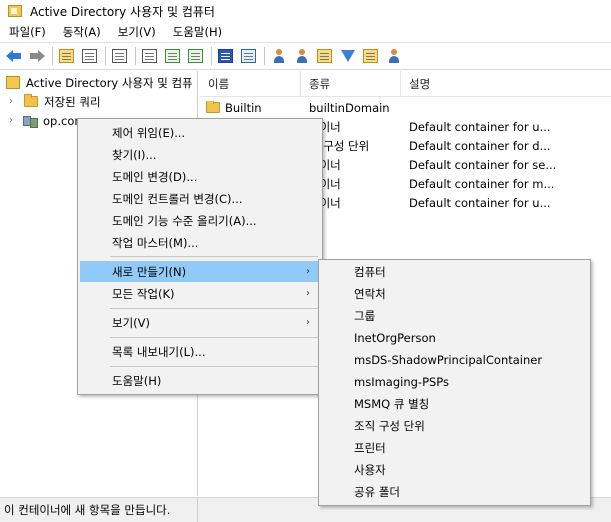 This screenshot has width=611, height=522. I want to click on list-header: 이름 종류 설명, so click(405, 84).